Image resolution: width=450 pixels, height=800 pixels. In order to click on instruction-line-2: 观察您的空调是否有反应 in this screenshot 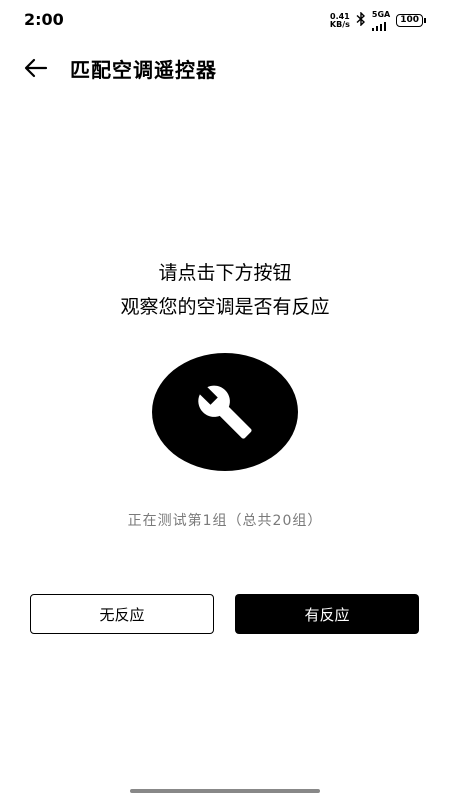, I will do `click(225, 307)`.